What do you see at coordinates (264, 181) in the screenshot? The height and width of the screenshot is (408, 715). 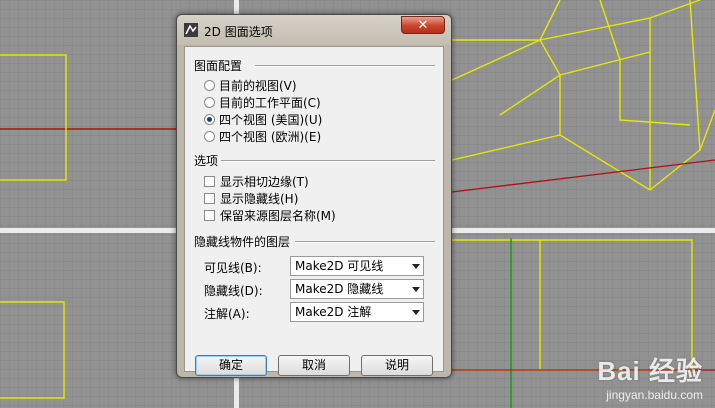 I see `checkbox-label: 显示相切边缘(T)` at bounding box center [264, 181].